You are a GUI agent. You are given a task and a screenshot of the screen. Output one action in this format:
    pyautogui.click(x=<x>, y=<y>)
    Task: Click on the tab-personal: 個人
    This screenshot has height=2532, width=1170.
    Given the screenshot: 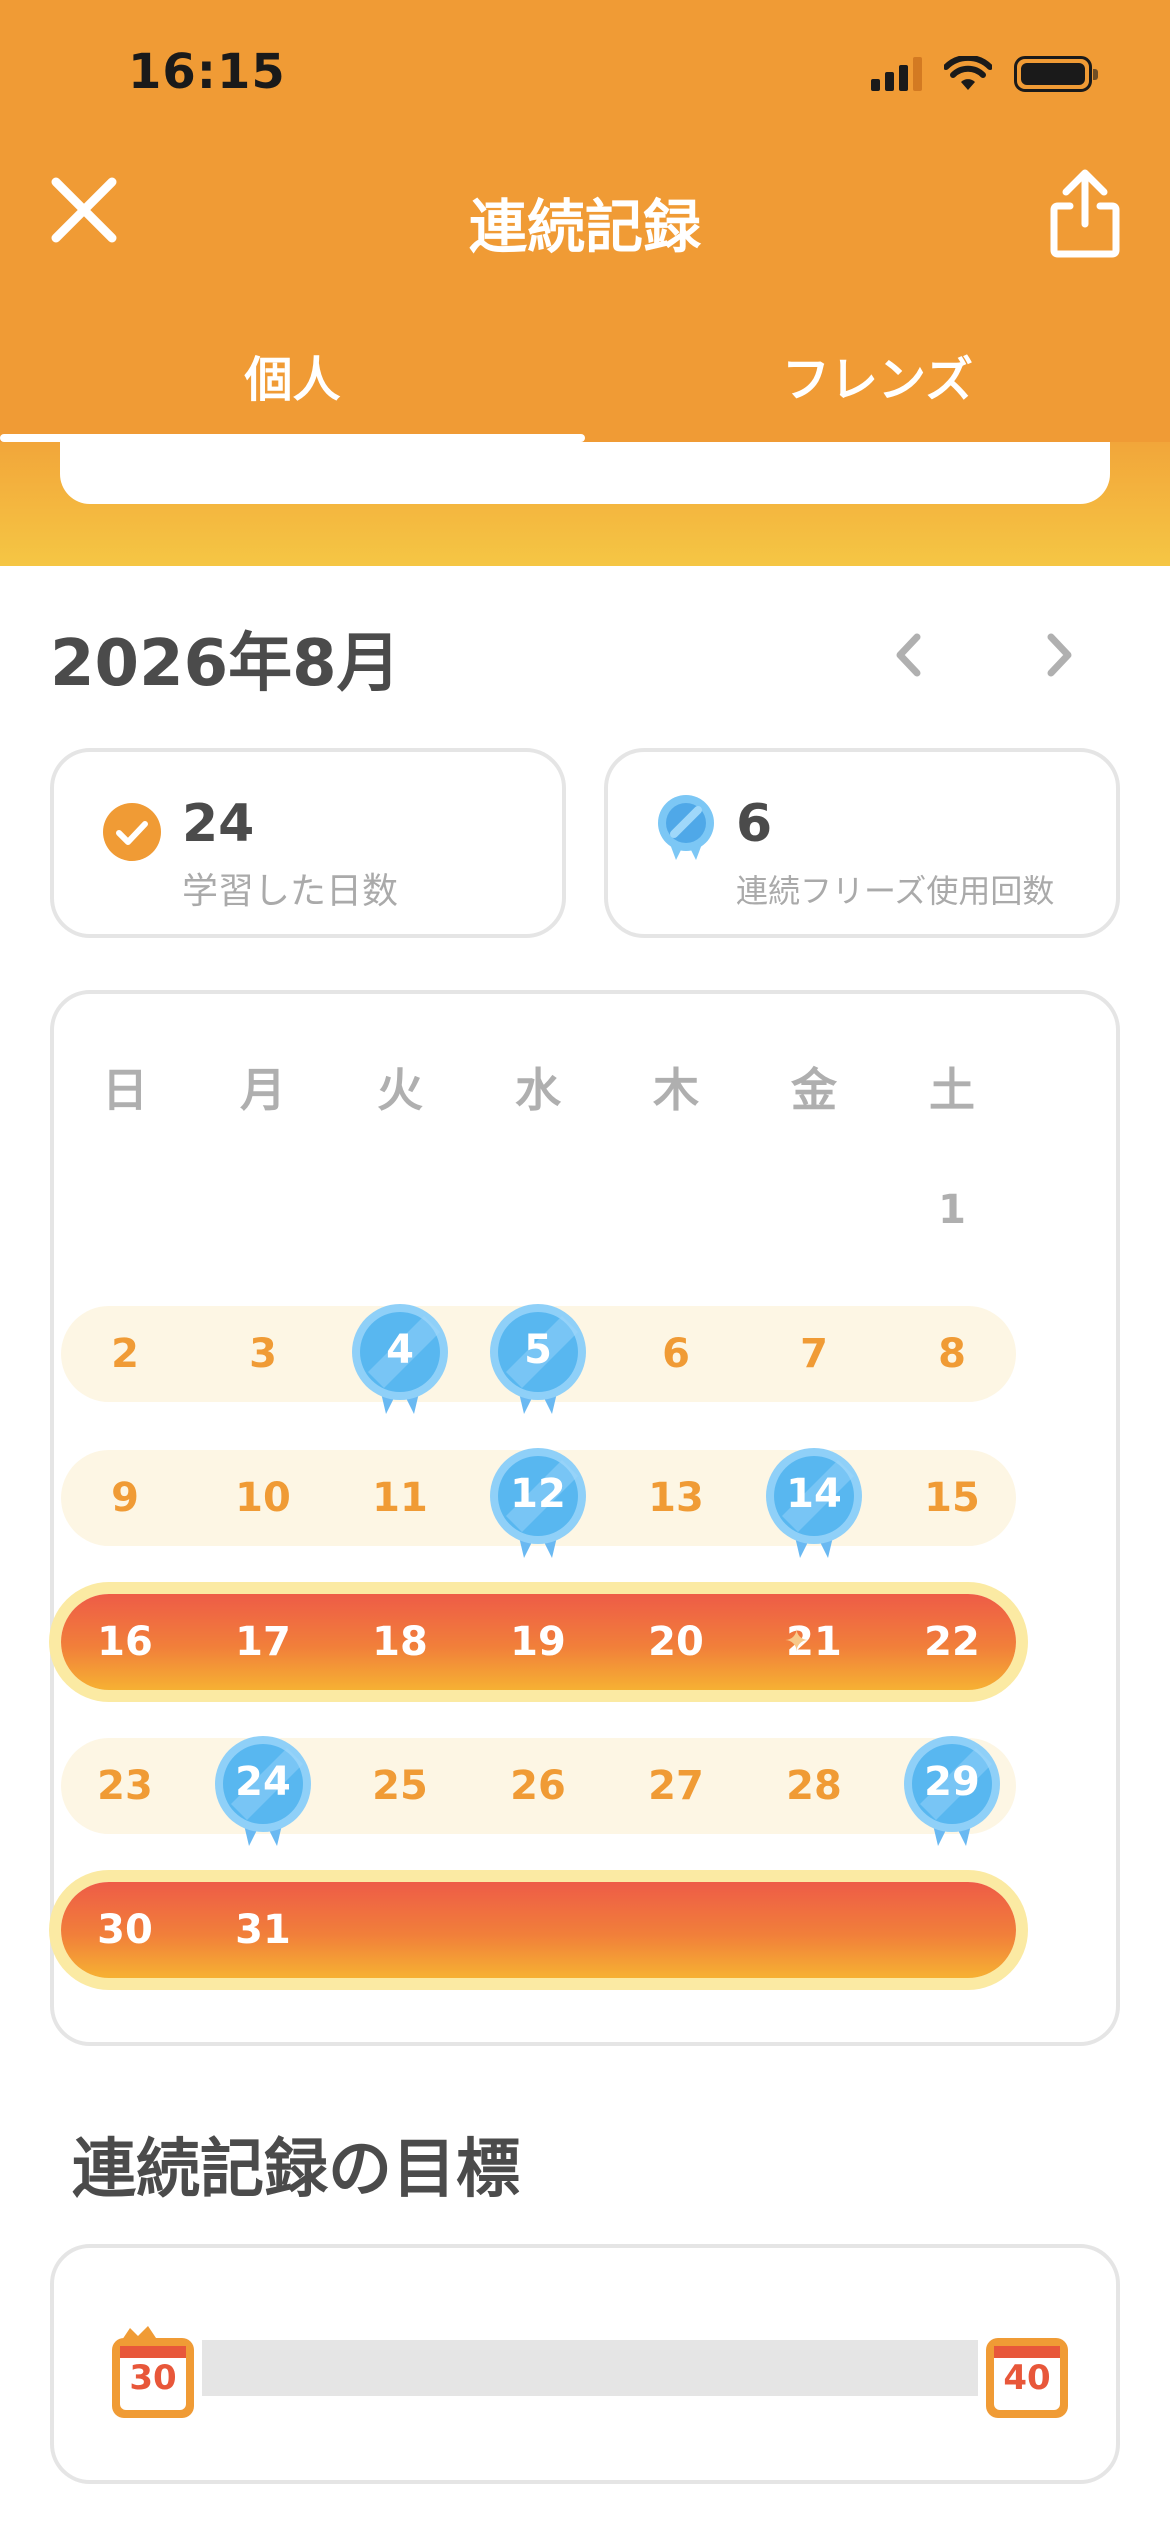 What is the action you would take?
    pyautogui.click(x=292, y=386)
    